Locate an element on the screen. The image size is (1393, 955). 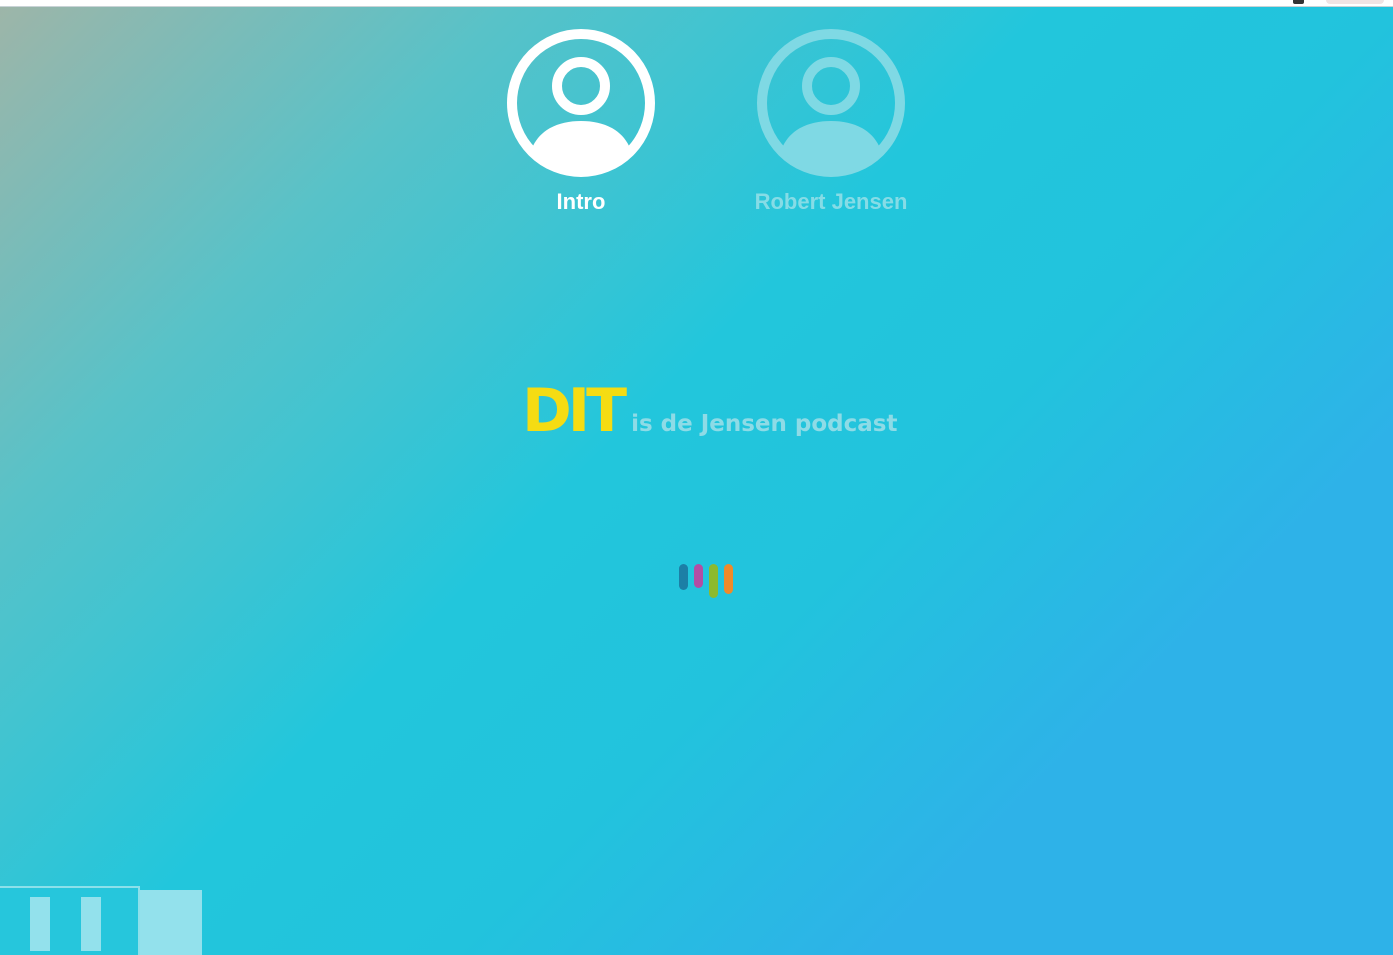
audio-wave-loader-icon is located at coordinates (709, 582).